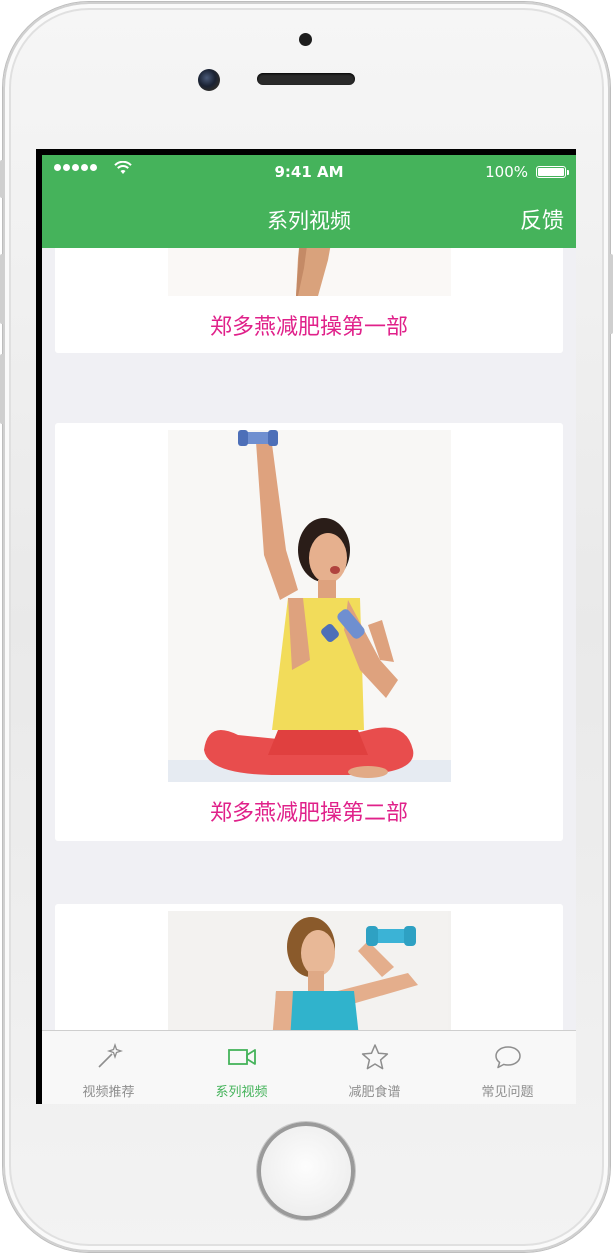 The width and height of the screenshot is (613, 1255). I want to click on video-title: 郑多燕减肥操第二部, so click(308, 813).